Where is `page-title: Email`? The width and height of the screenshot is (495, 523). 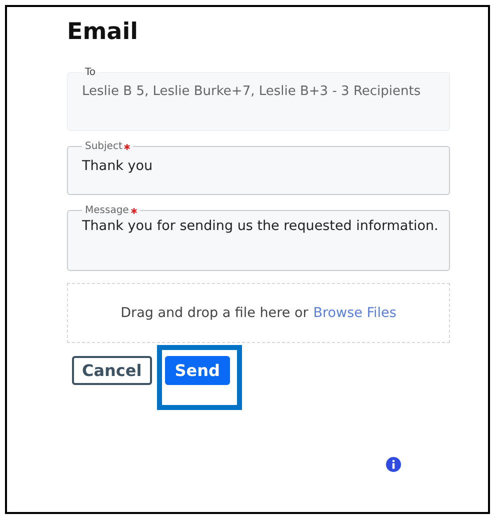
page-title: Email is located at coordinates (103, 32).